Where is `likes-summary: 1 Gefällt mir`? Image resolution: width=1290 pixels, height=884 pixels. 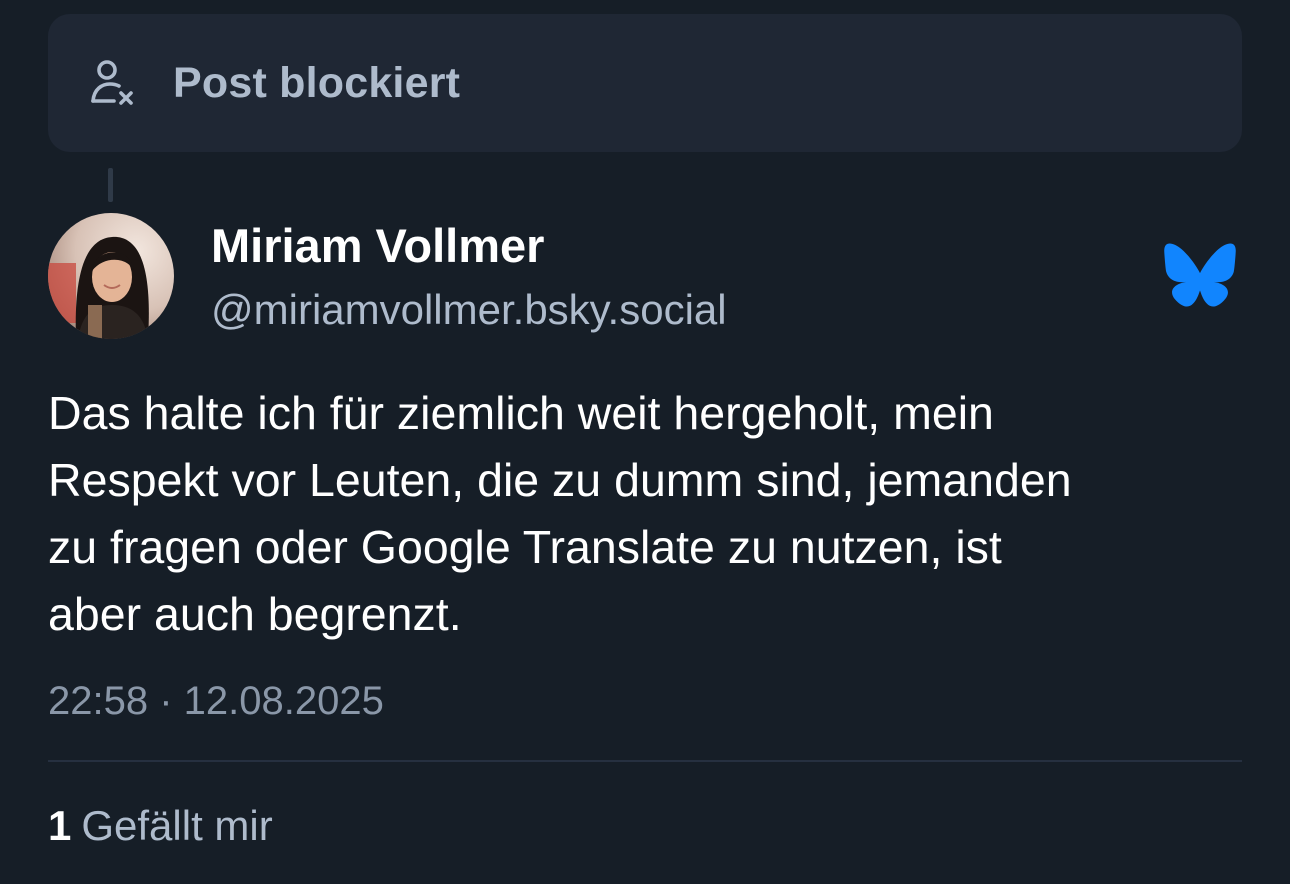 likes-summary: 1 Gefällt mir is located at coordinates (160, 826).